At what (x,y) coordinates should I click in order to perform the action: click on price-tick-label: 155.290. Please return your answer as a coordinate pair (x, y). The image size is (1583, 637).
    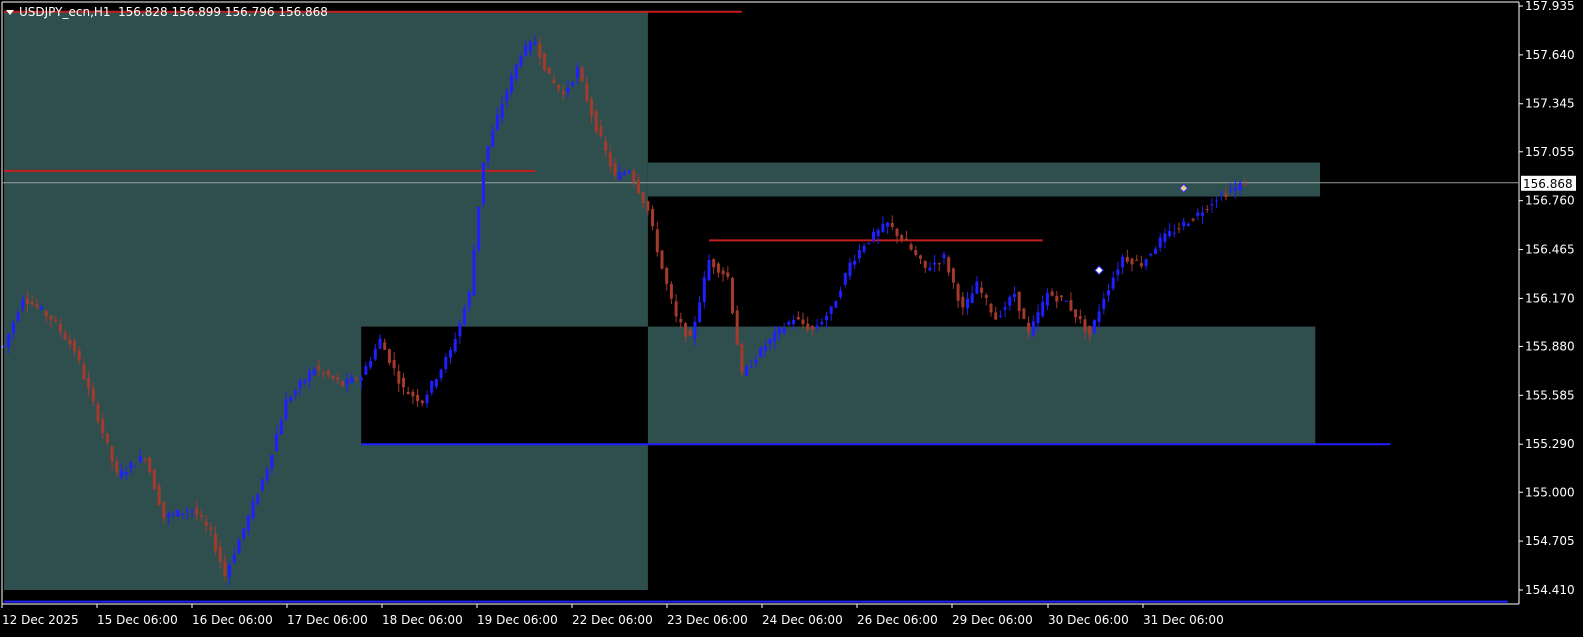
    Looking at the image, I should click on (1550, 444).